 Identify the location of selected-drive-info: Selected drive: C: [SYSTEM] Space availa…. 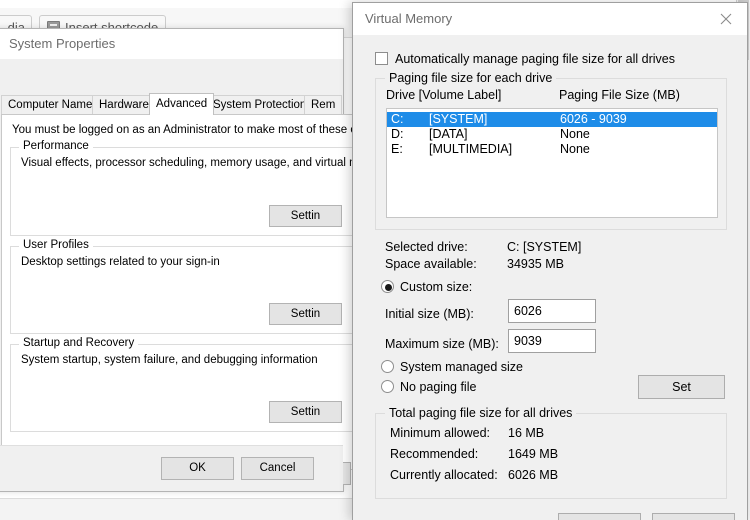
(550, 258).